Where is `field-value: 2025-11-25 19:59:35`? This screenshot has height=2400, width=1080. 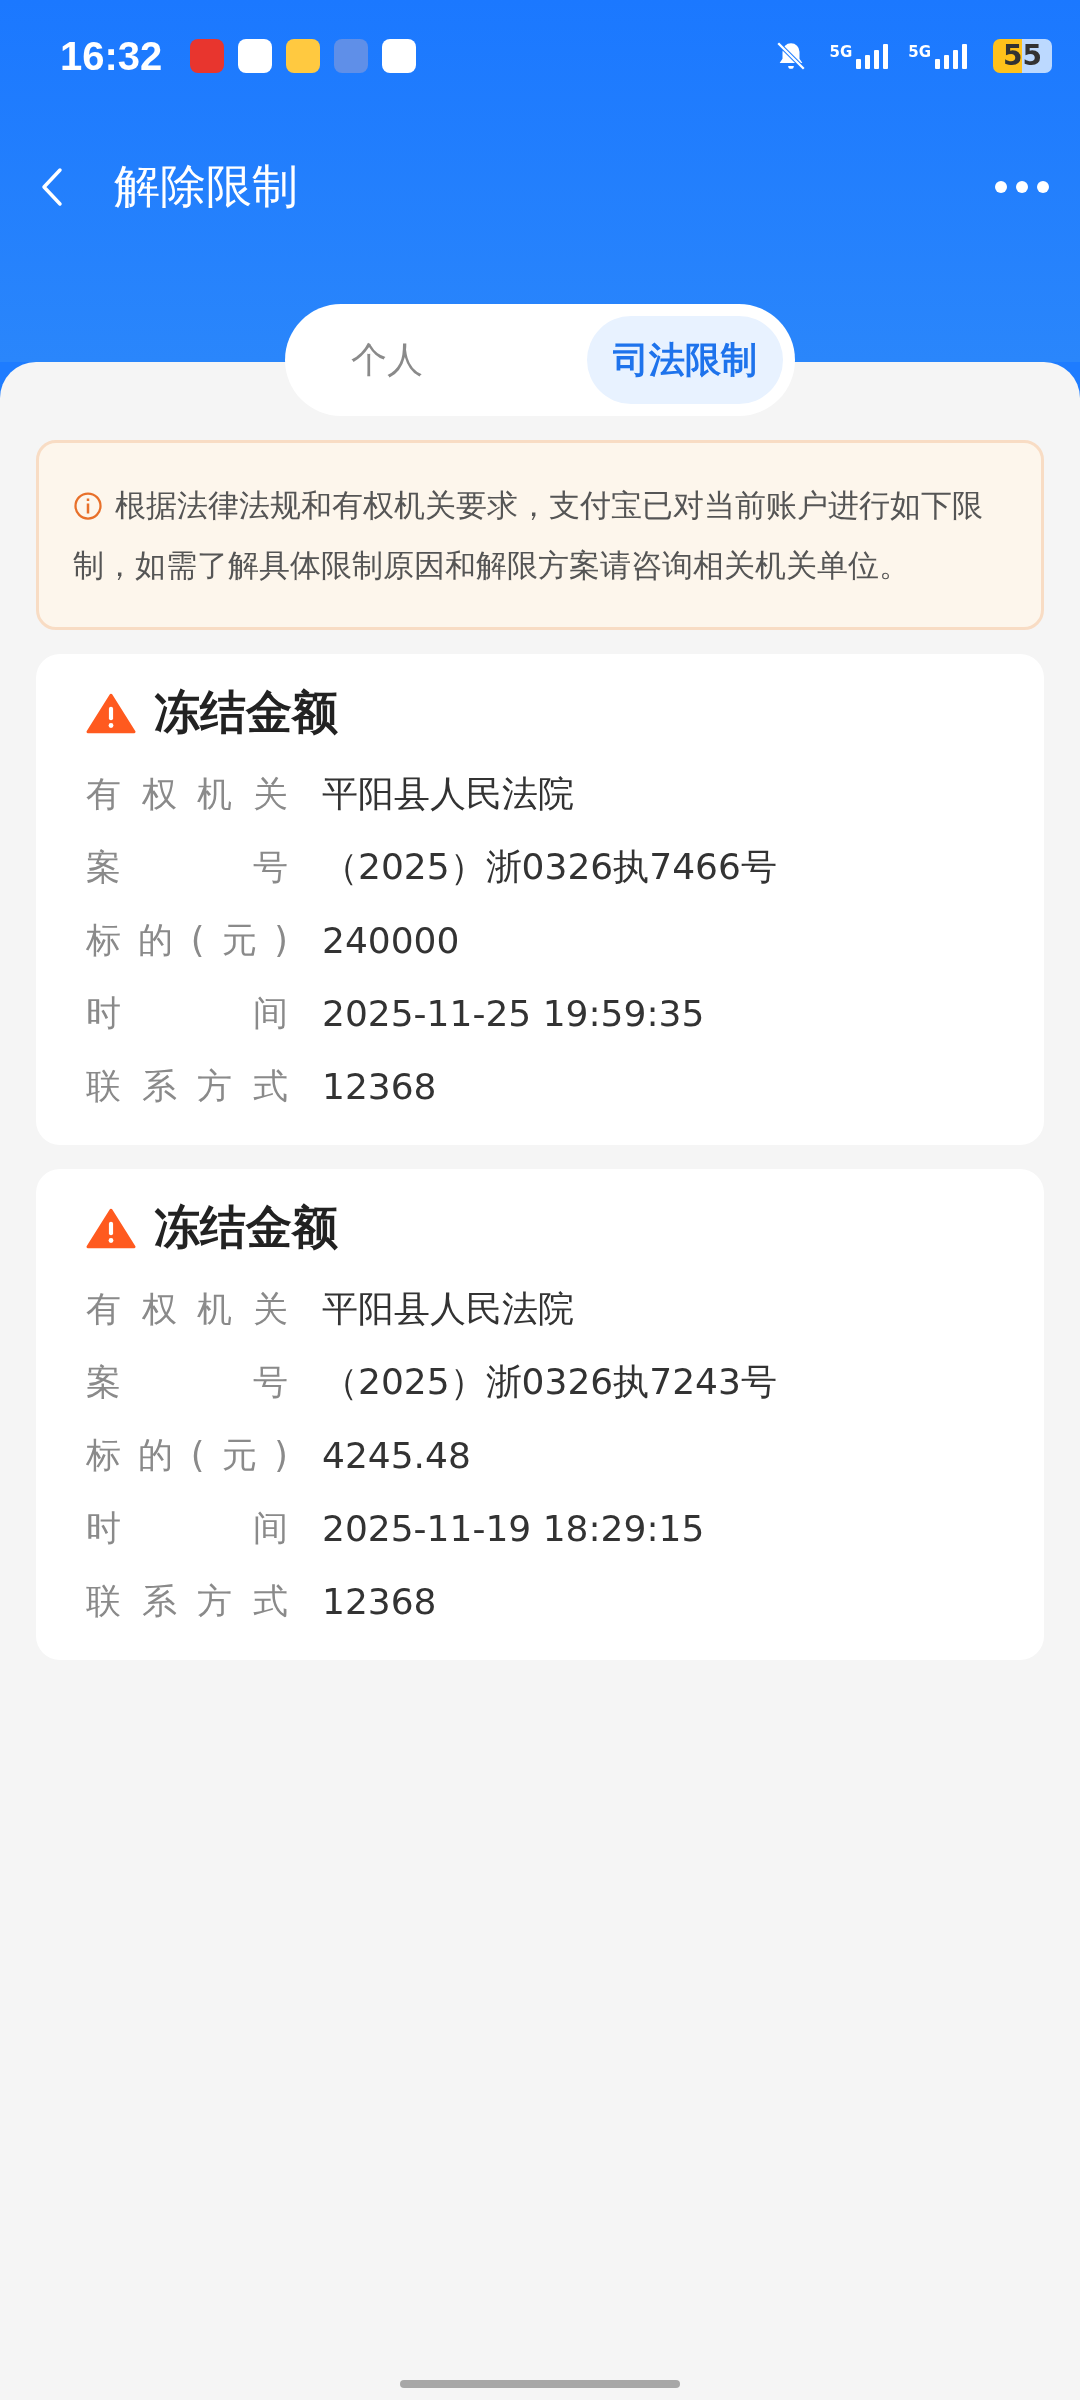
field-value: 2025-11-25 19:59:35 is located at coordinates (513, 1013).